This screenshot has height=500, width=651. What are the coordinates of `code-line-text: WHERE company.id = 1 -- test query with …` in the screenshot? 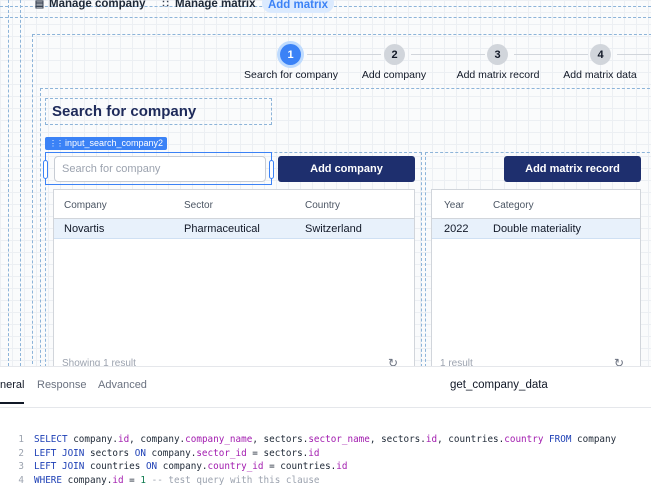 It's located at (177, 480).